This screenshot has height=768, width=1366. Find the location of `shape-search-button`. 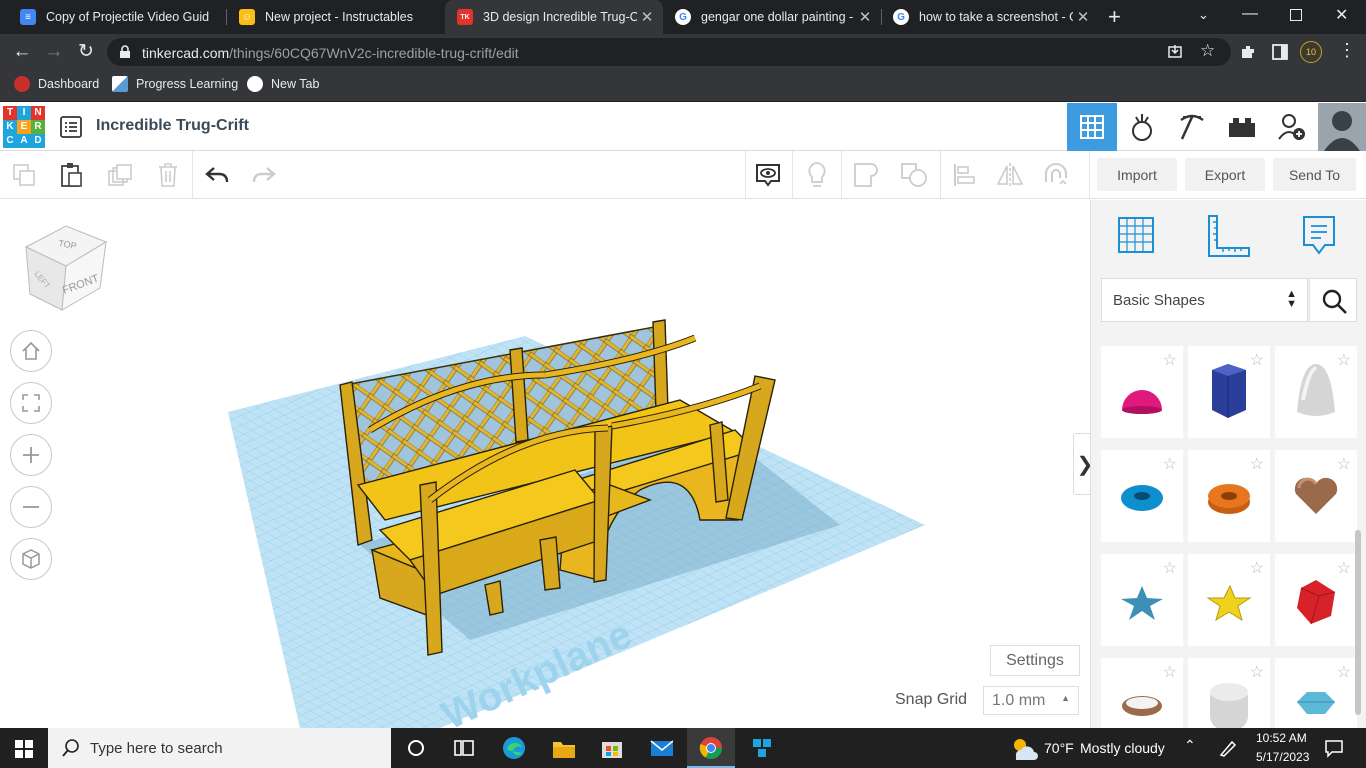

shape-search-button is located at coordinates (1333, 300).